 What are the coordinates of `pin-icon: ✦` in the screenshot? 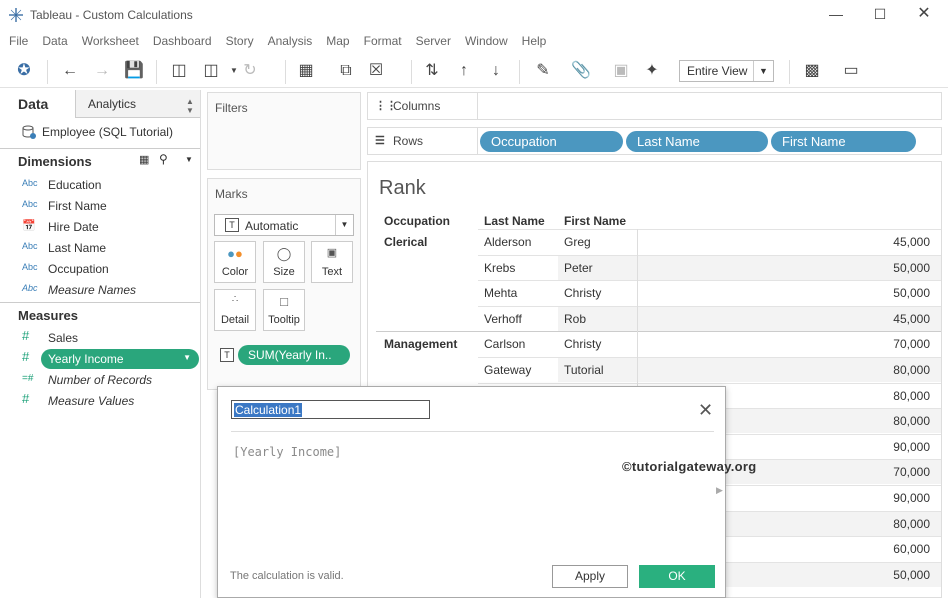 It's located at (652, 71).